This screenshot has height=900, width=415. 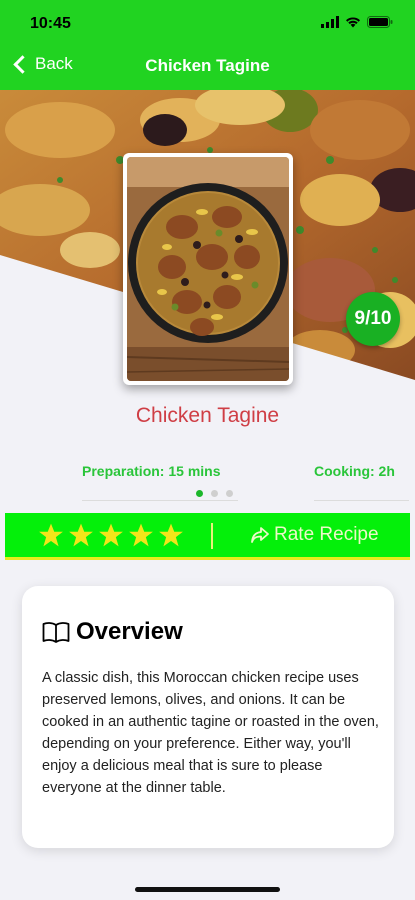 I want to click on overview-header: Overview, so click(x=112, y=632).